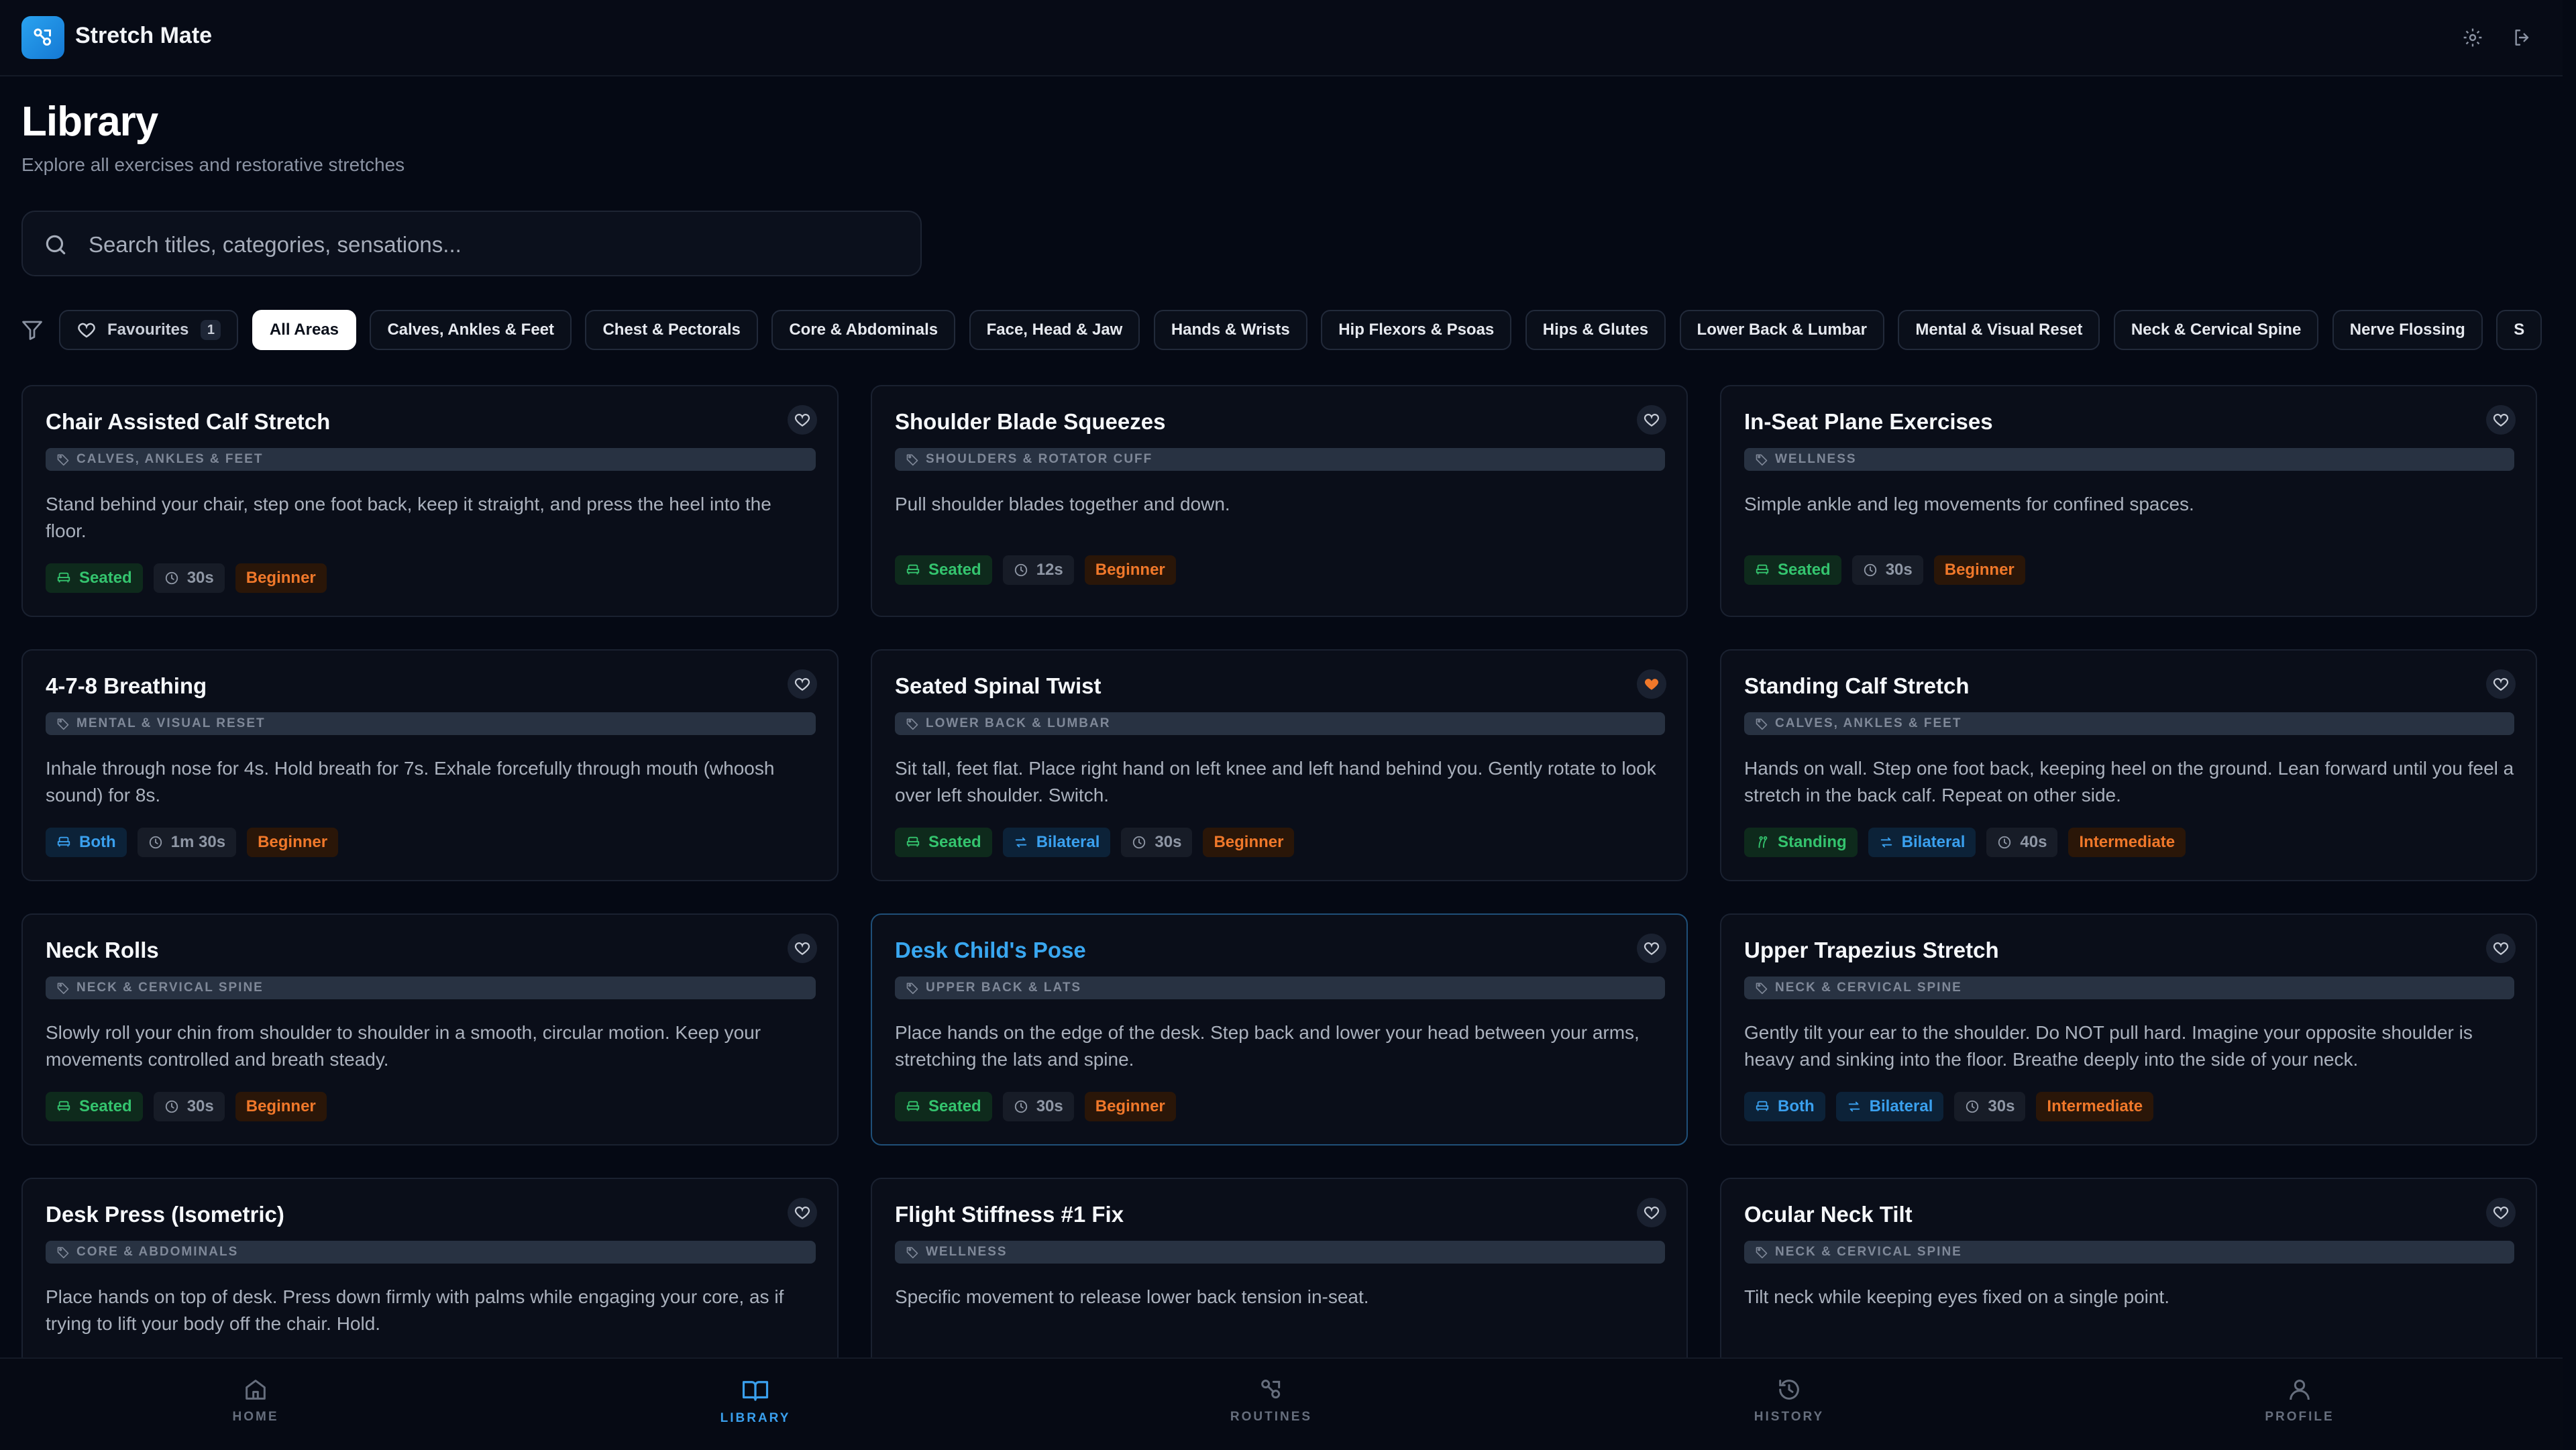  Describe the element at coordinates (1781, 330) in the screenshot. I see `chip-lower-back-lumbar: Lower Back & Lumbar` at that location.